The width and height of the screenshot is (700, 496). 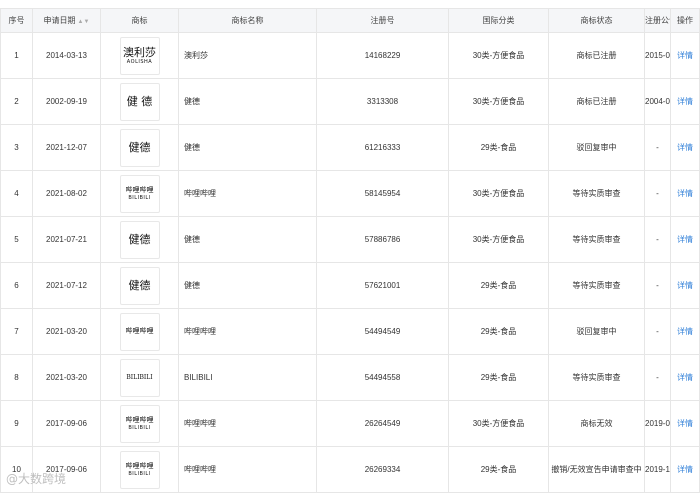 What do you see at coordinates (596, 147) in the screenshot?
I see `status-cell: 驳回复审中` at bounding box center [596, 147].